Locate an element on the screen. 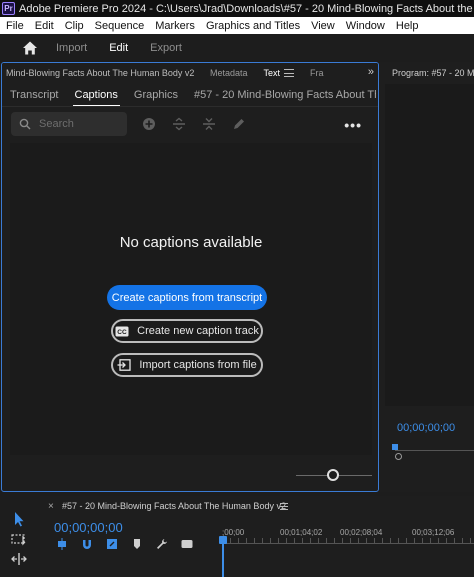 Image resolution: width=474 pixels, height=577 pixels. overflow-chevron-icon: » is located at coordinates (371, 72).